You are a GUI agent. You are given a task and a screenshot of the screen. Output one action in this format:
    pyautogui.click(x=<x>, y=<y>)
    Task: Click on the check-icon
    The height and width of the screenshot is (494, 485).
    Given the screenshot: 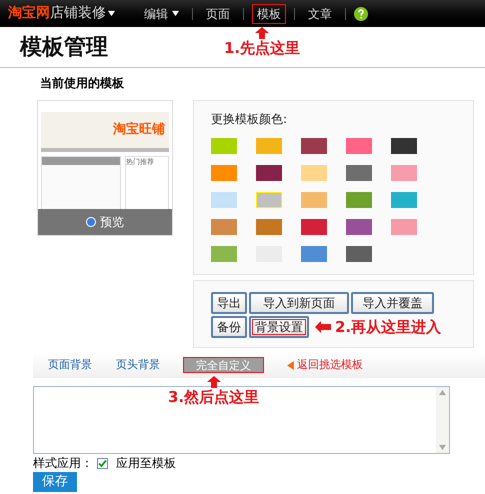 What is the action you would take?
    pyautogui.click(x=102, y=463)
    